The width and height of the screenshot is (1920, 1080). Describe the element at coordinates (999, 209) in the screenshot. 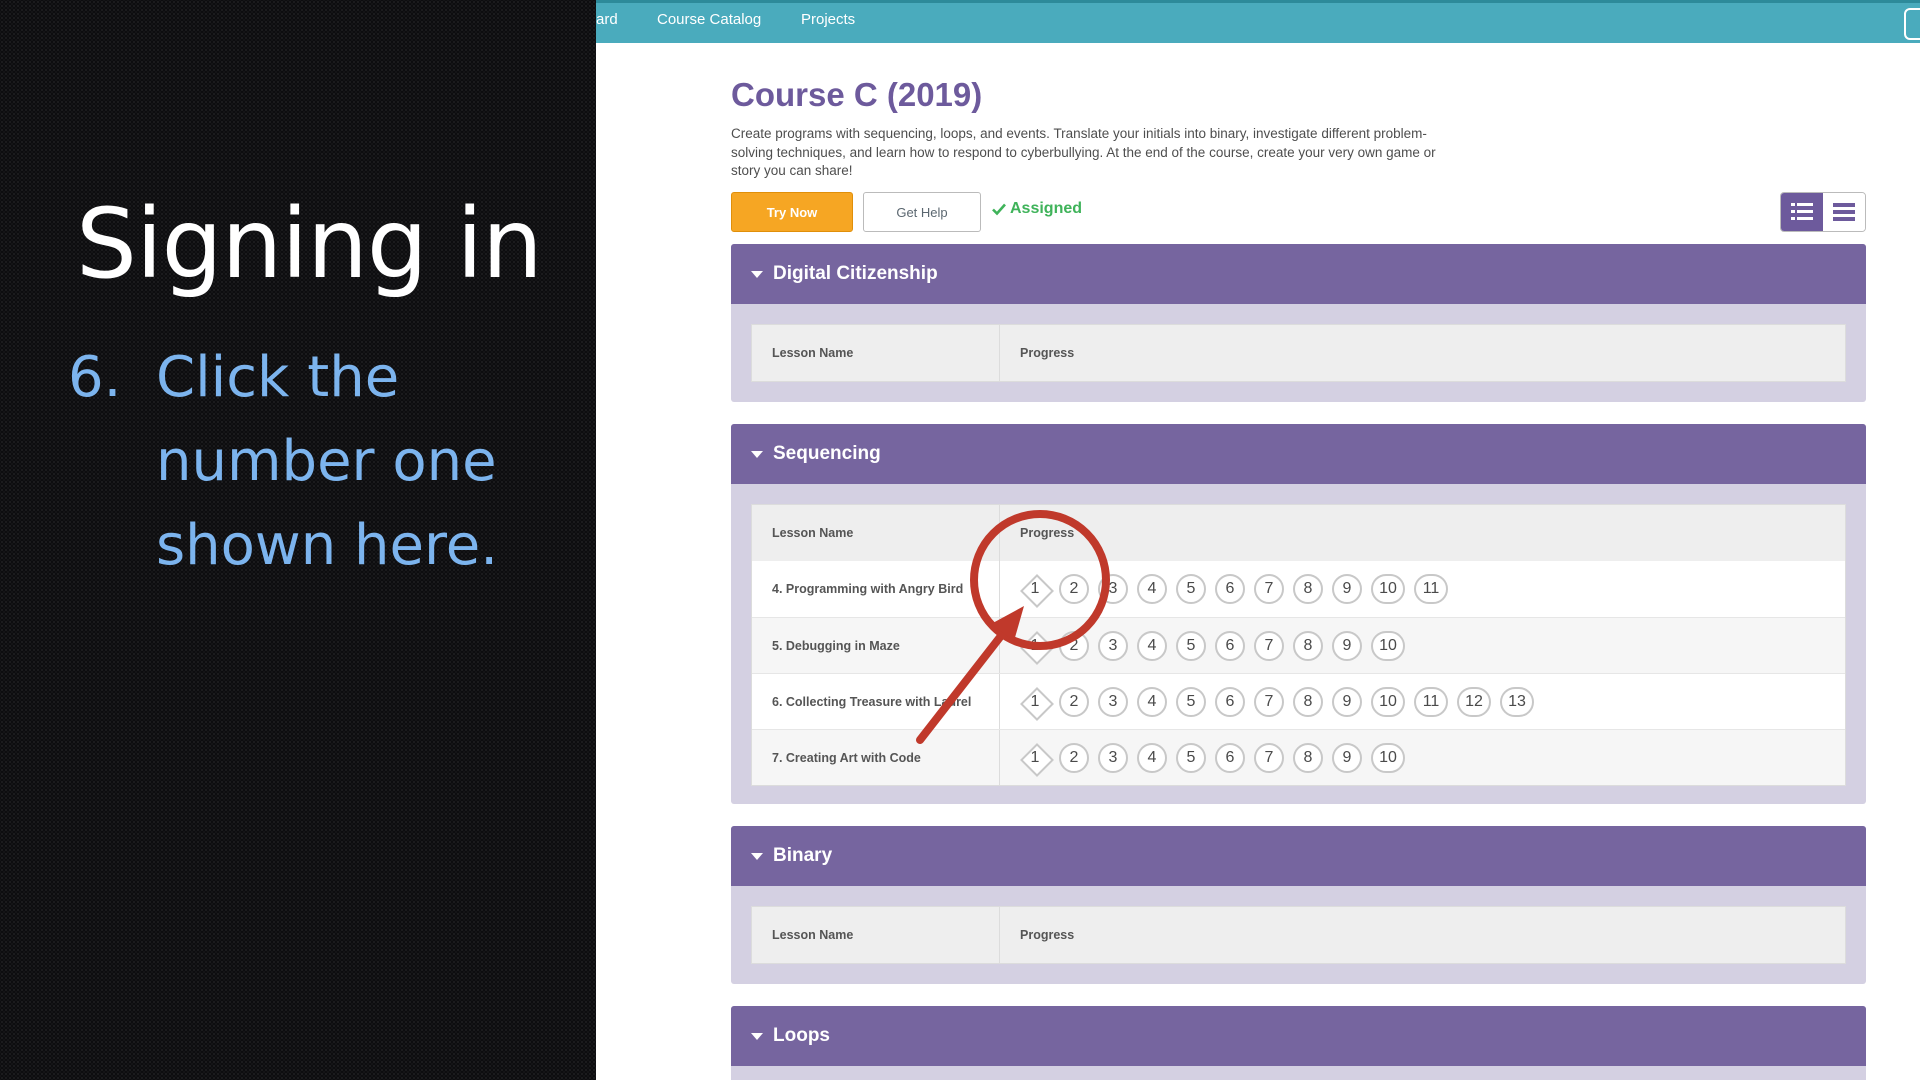

I see `check-icon` at that location.